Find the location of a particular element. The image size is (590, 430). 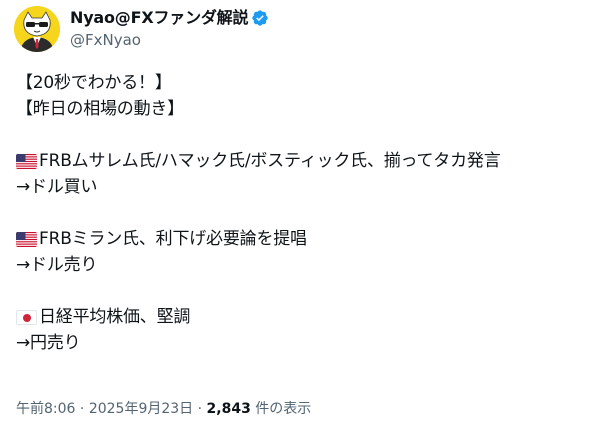

display-name: Nyao@FXファンダ解説 is located at coordinates (159, 18).